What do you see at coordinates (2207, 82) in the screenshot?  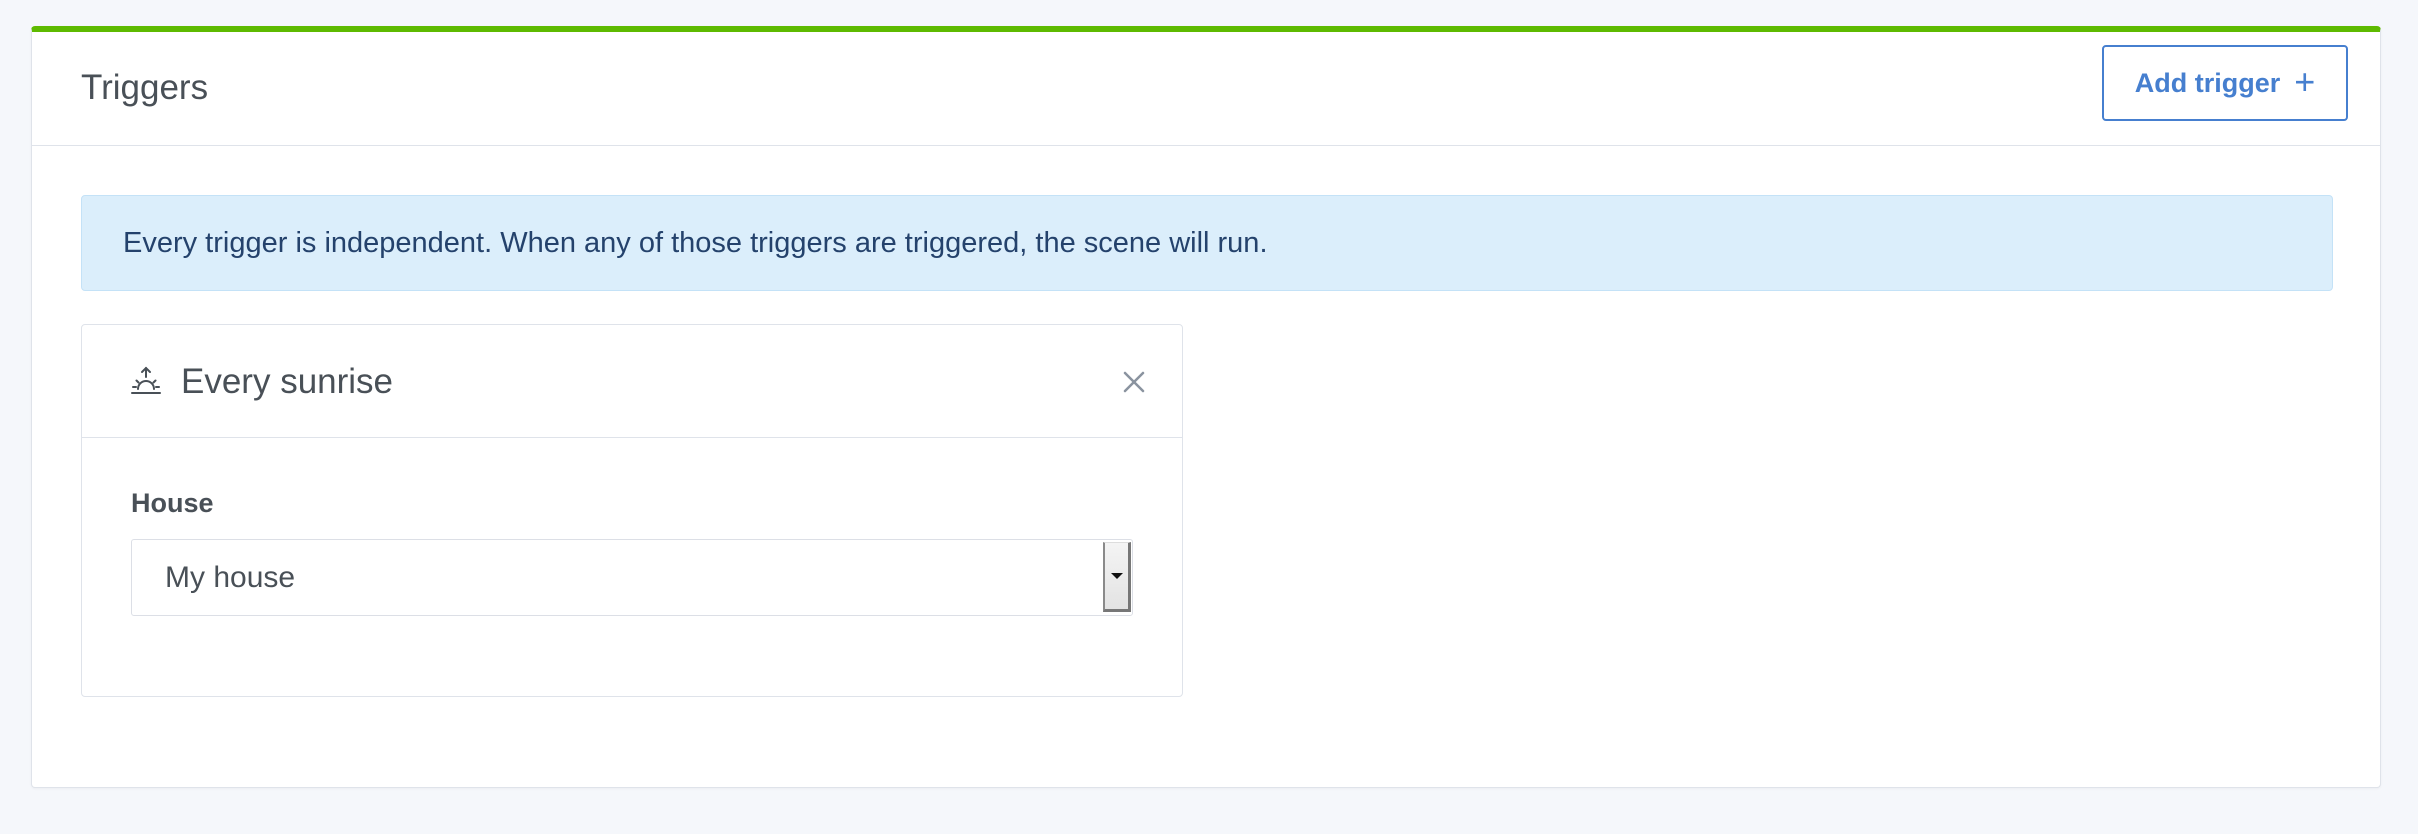 I see `add-trigger-label: Add trigger` at bounding box center [2207, 82].